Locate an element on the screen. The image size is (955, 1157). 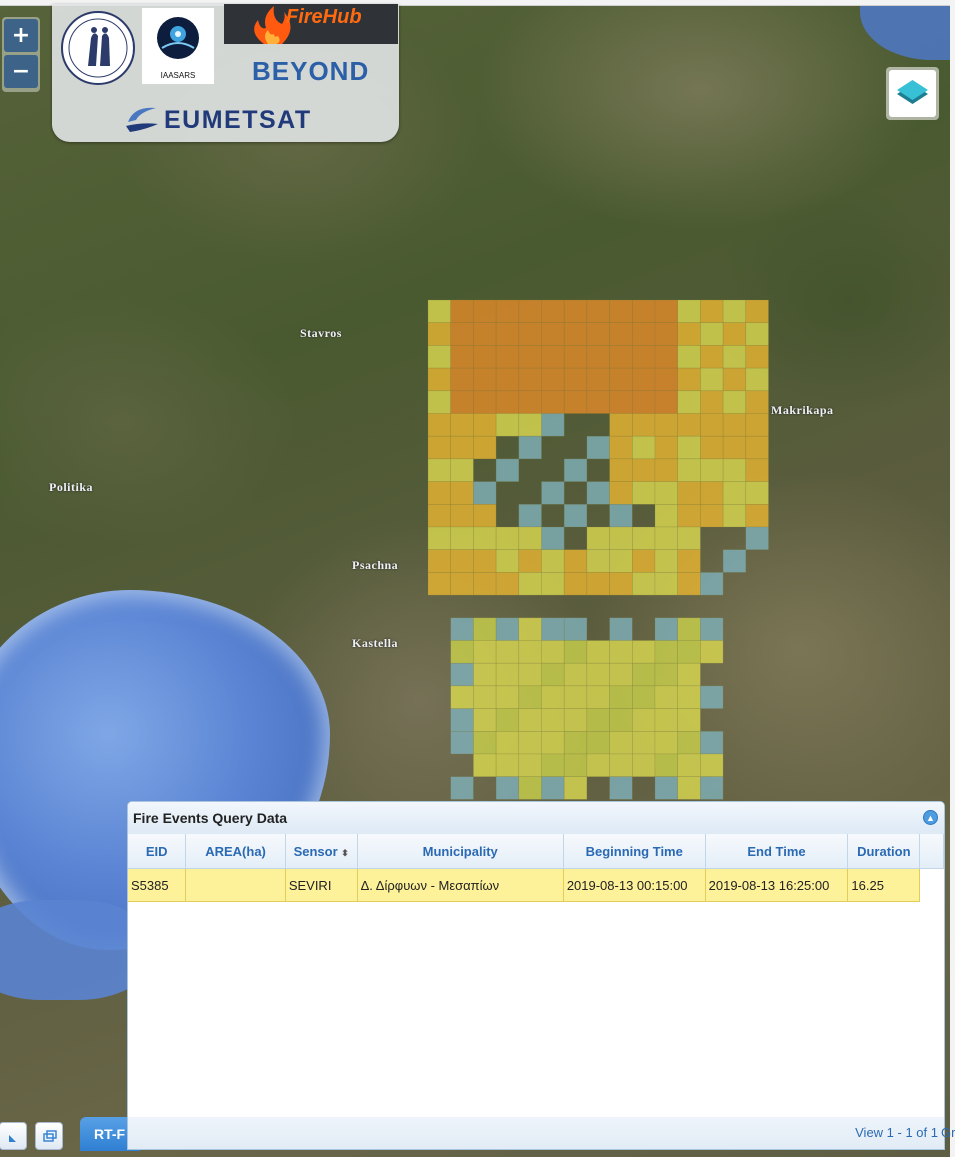
layer-switcher-inner is located at coordinates (912, 93).